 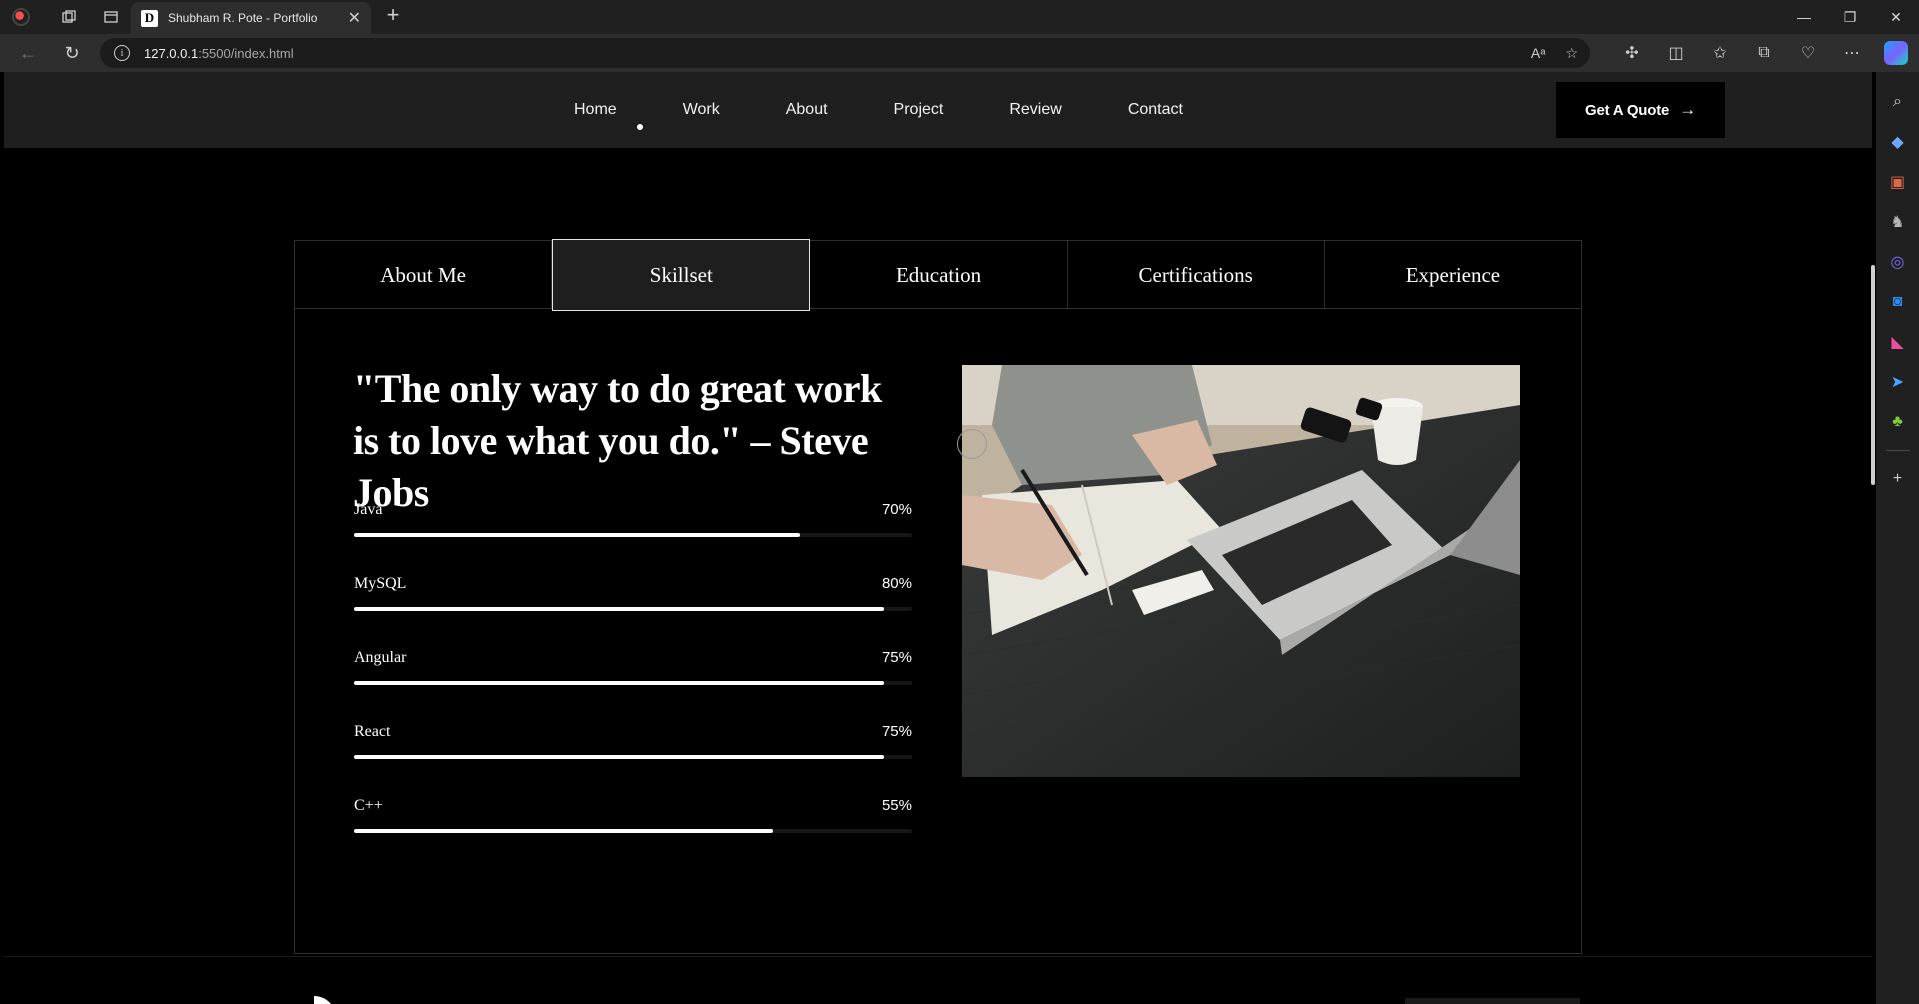 What do you see at coordinates (807, 110) in the screenshot?
I see `nav-about: About` at bounding box center [807, 110].